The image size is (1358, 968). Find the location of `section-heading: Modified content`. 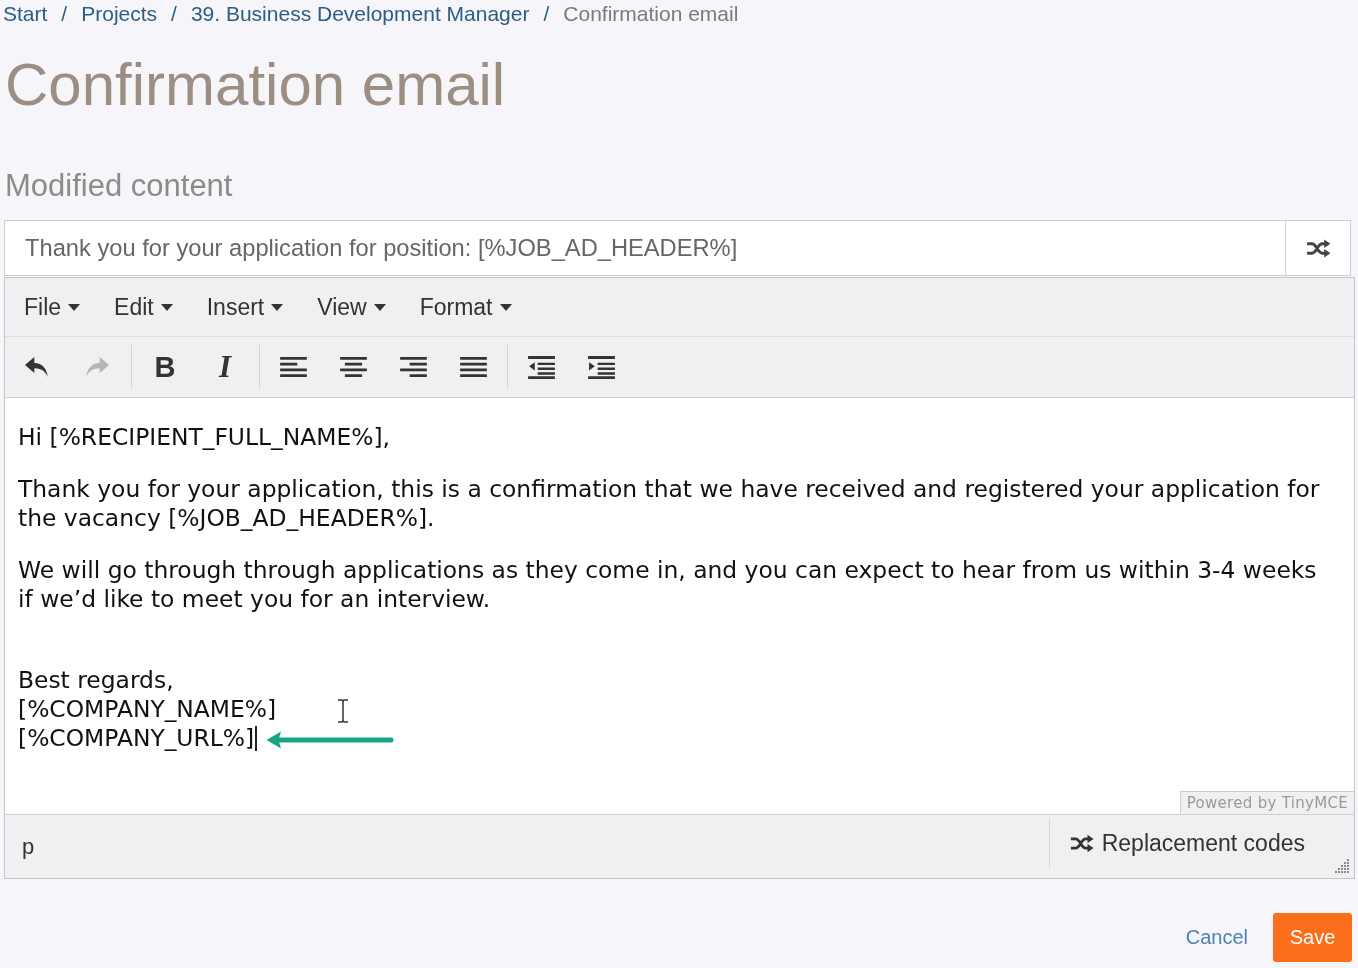

section-heading: Modified content is located at coordinates (119, 186).